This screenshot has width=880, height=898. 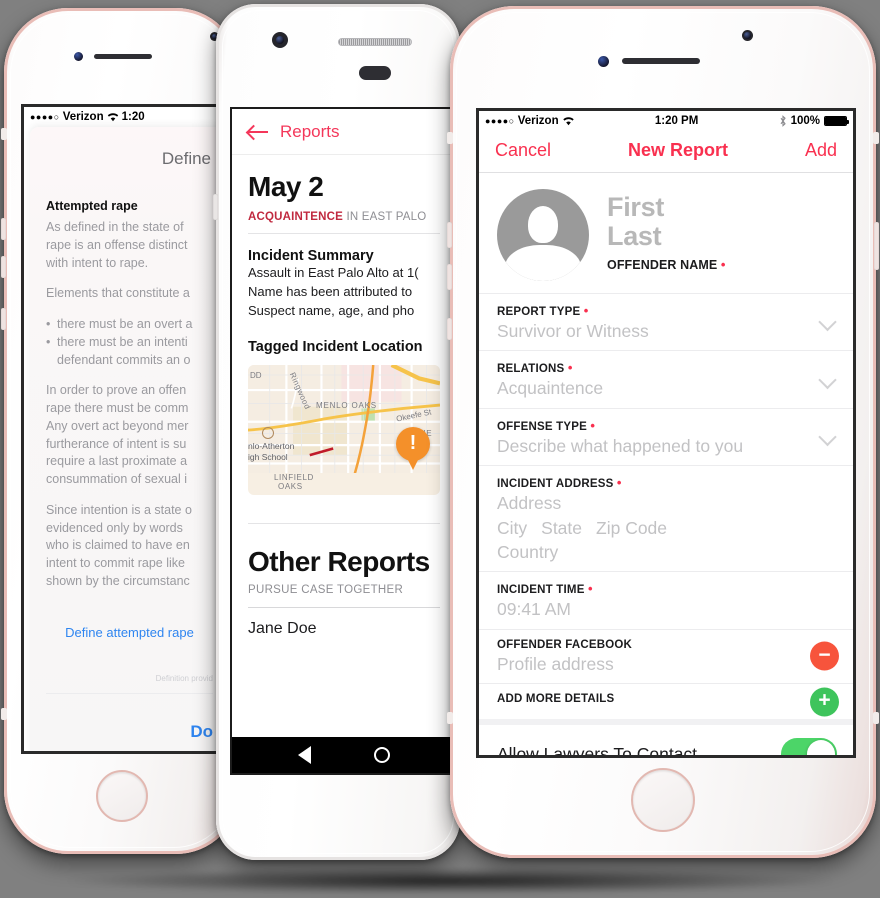 What do you see at coordinates (573, 331) in the screenshot?
I see `field-value: Survivor or Witness` at bounding box center [573, 331].